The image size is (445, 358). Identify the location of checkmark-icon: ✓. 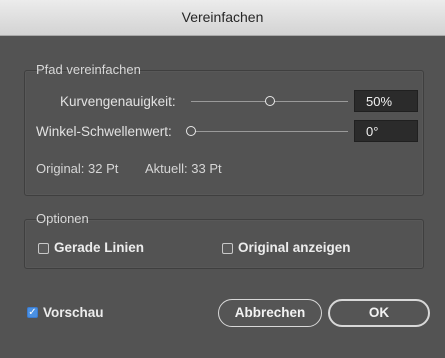
(32, 312).